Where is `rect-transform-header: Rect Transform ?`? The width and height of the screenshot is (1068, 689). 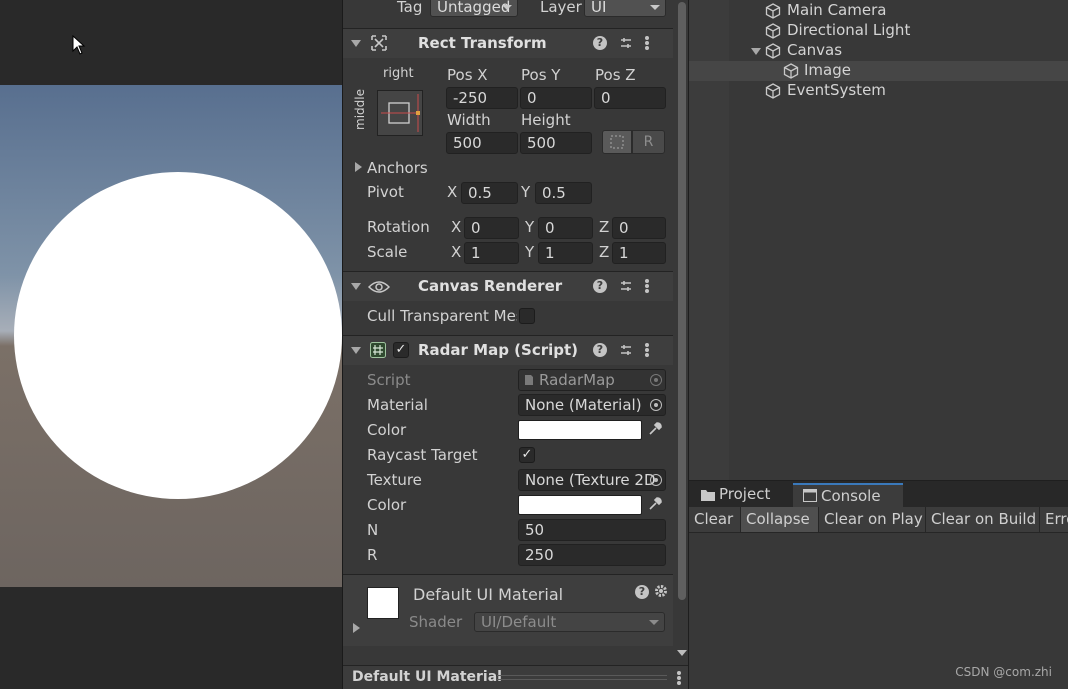
rect-transform-header: Rect Transform ? is located at coordinates (508, 43).